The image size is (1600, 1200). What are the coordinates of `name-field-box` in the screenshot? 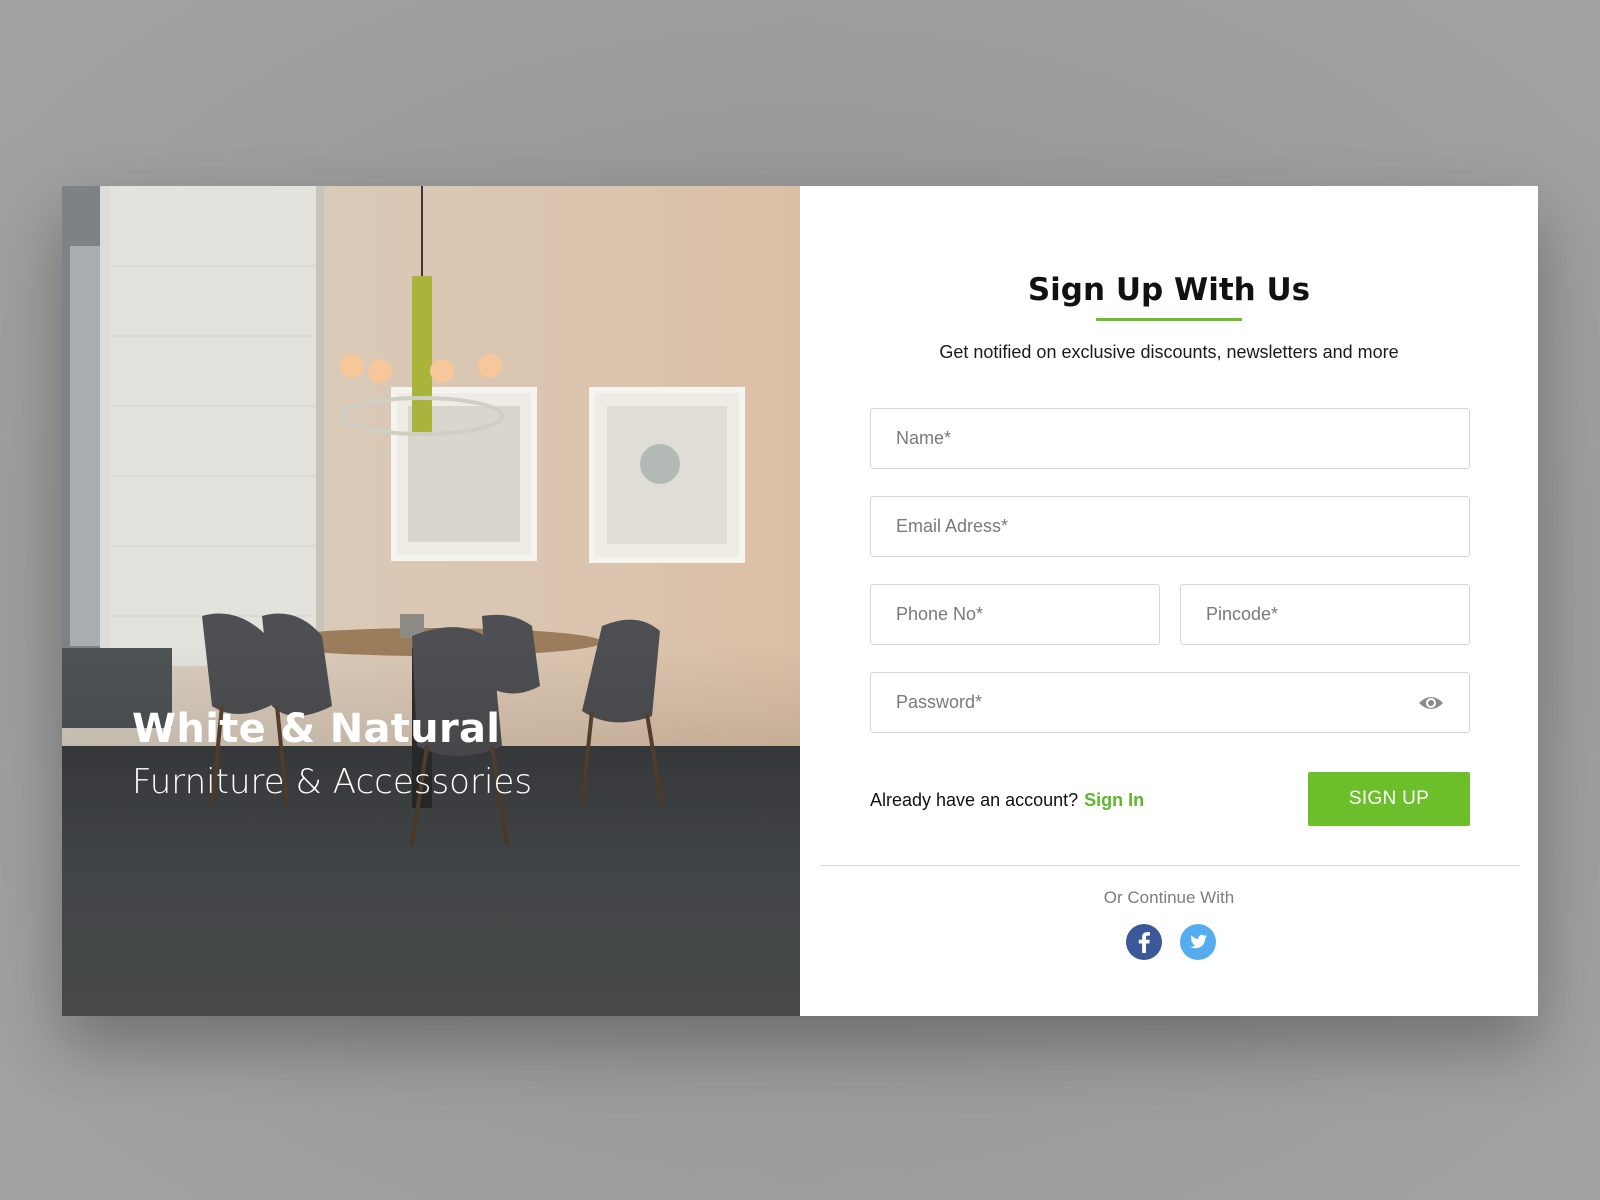 It's located at (1170, 438).